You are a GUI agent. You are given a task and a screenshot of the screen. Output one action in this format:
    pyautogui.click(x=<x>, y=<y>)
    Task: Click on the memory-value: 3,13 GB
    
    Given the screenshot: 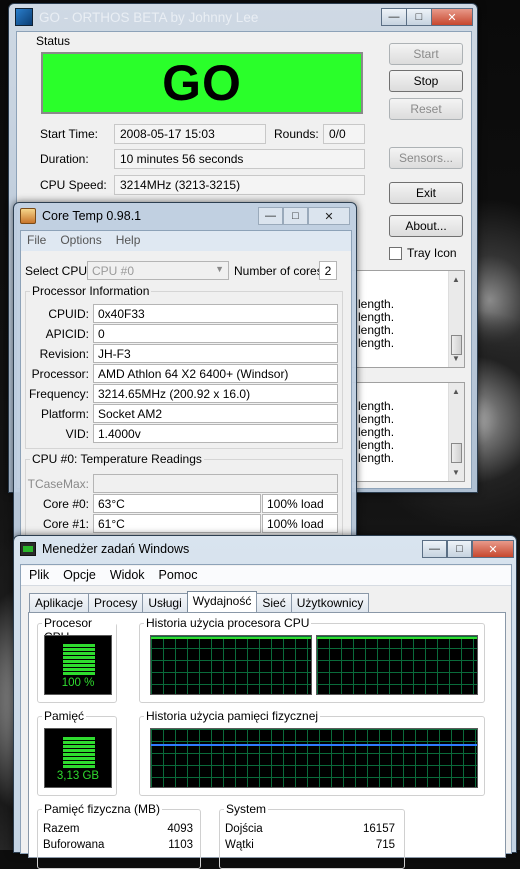 What is the action you would take?
    pyautogui.click(x=78, y=776)
    